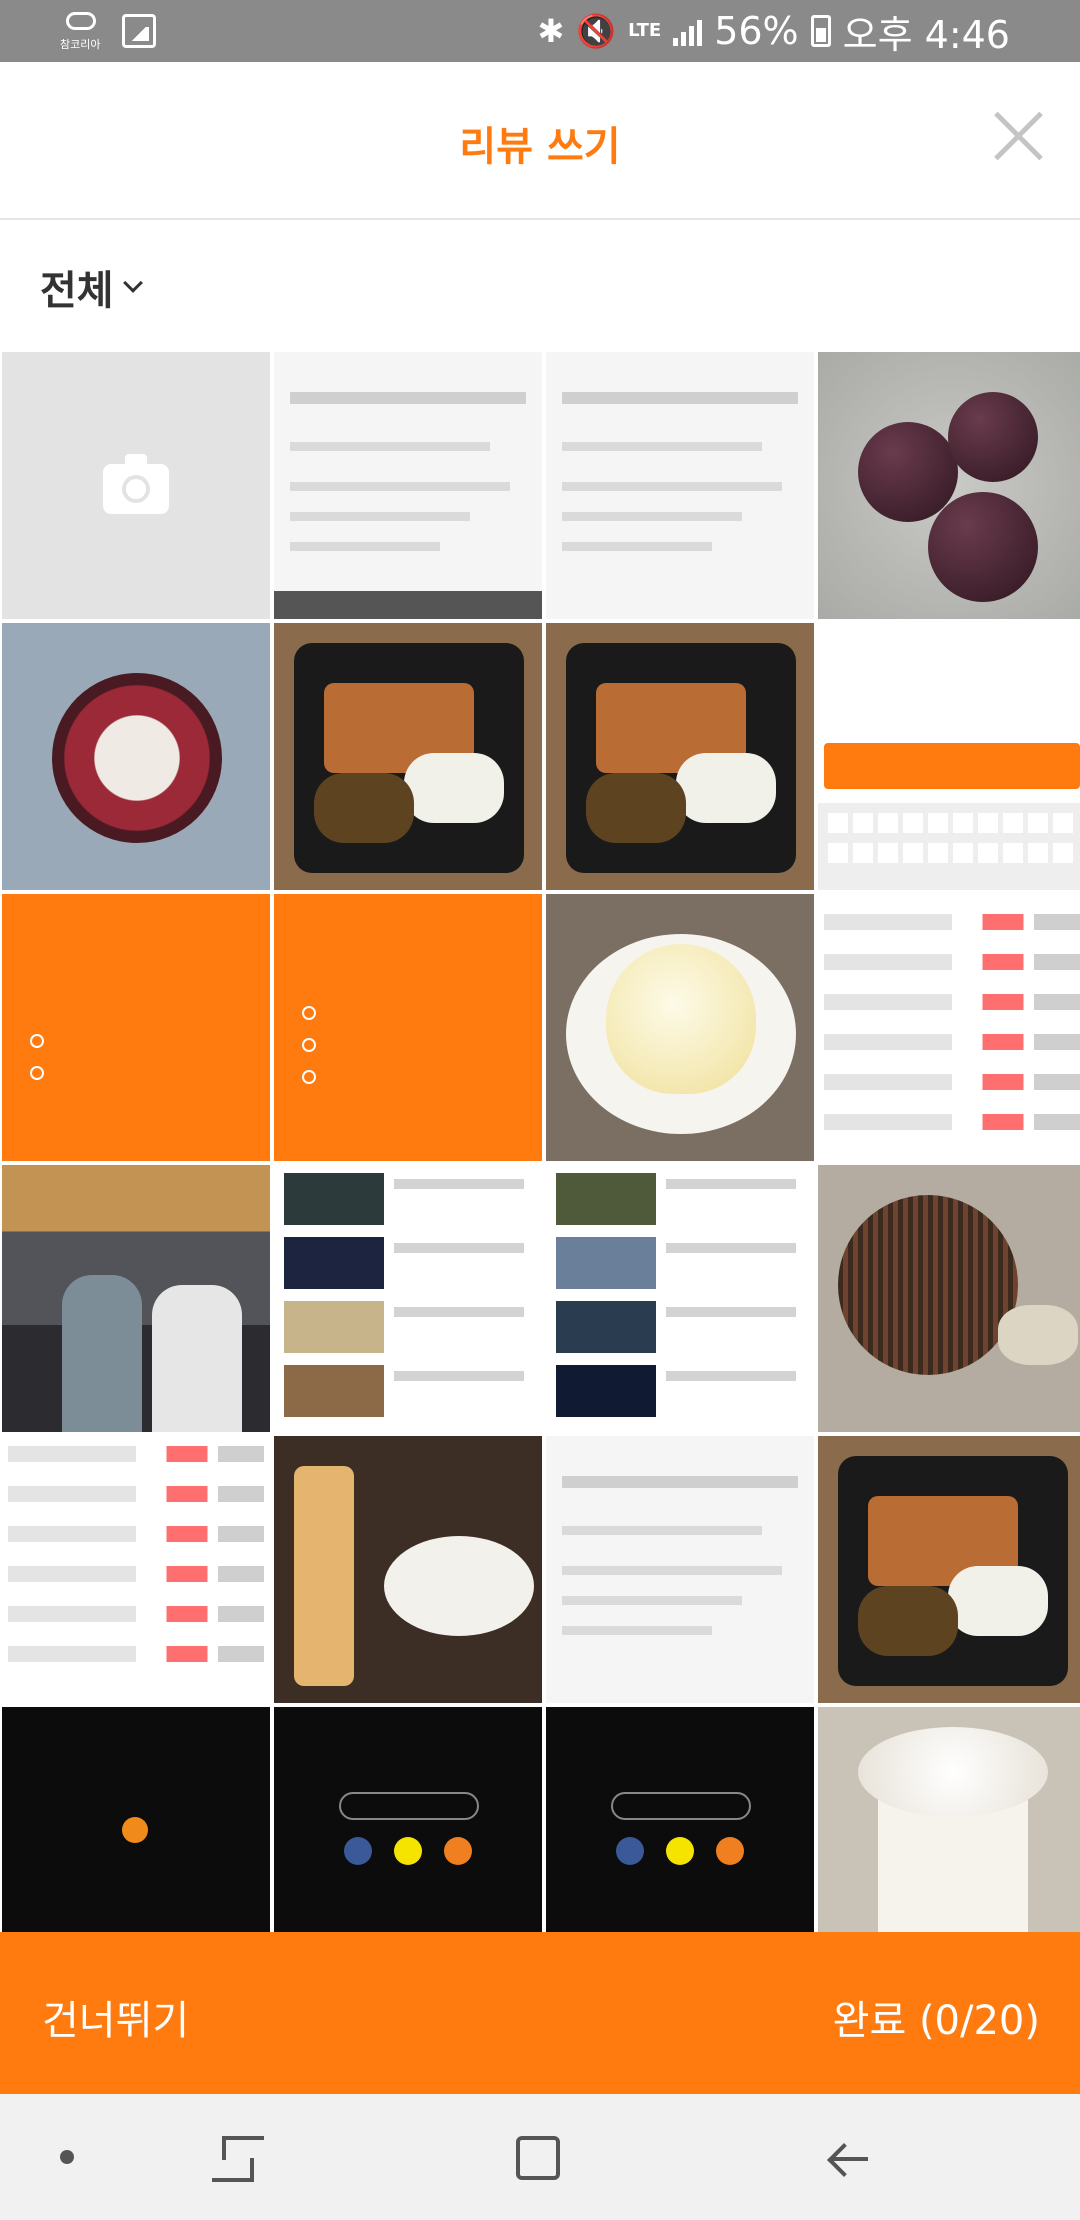 This screenshot has height=2220, width=1080. Describe the element at coordinates (324, 1576) in the screenshot. I see `bottle-shape` at that location.